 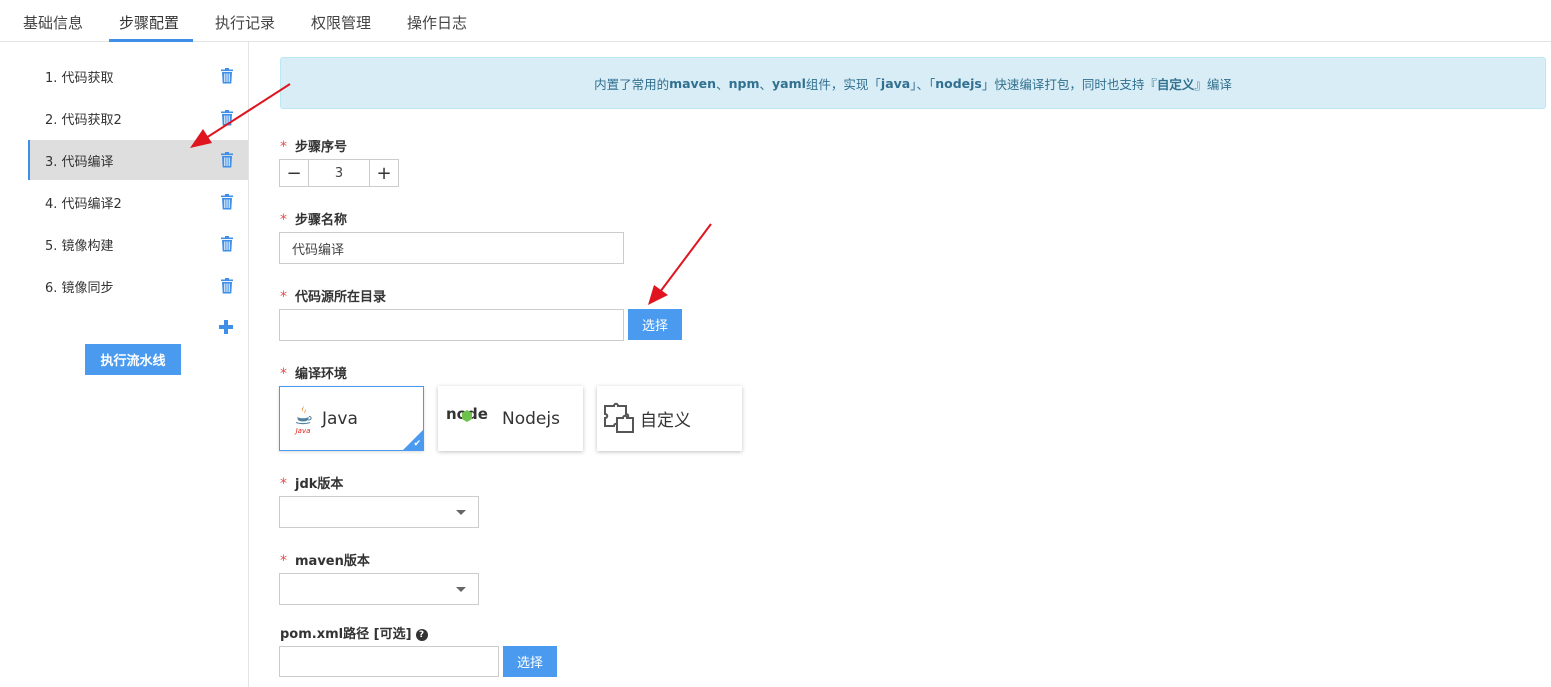 What do you see at coordinates (788, 83) in the screenshot?
I see `notice-bold: yaml` at bounding box center [788, 83].